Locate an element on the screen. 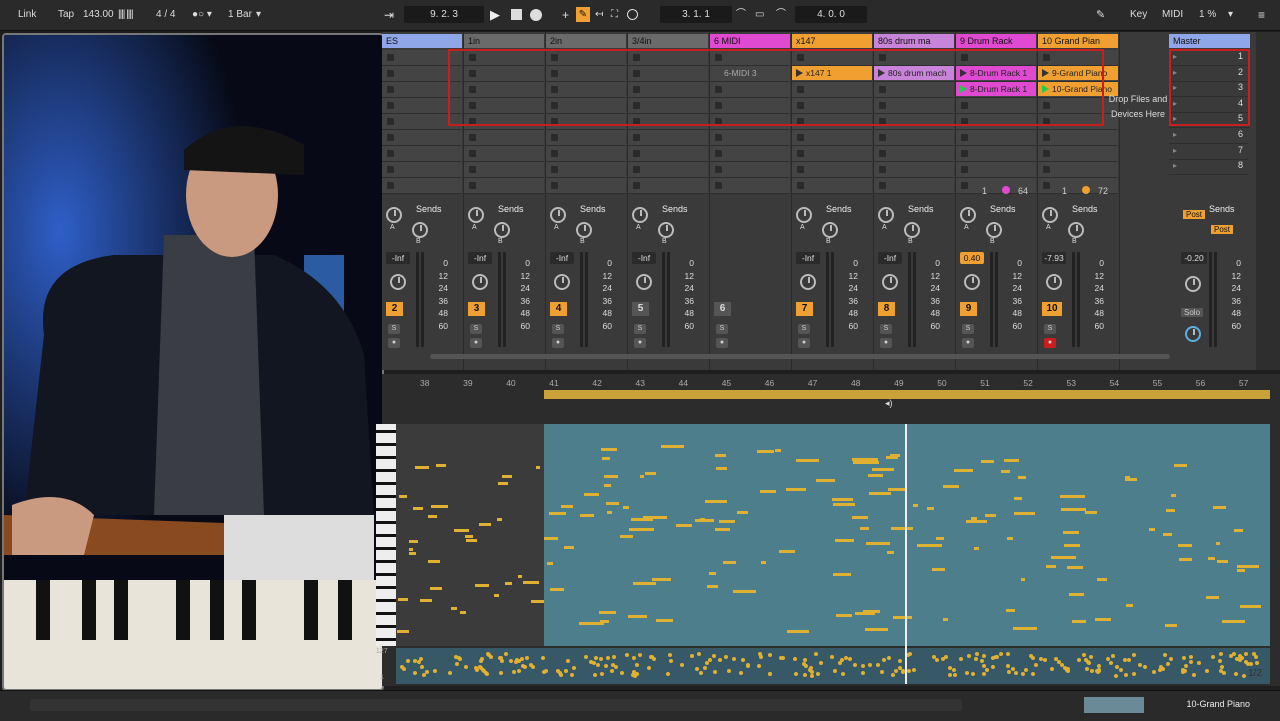 Image resolution: width=1280 pixels, height=721 pixels. key-map-button: Key is located at coordinates (1138, 15).